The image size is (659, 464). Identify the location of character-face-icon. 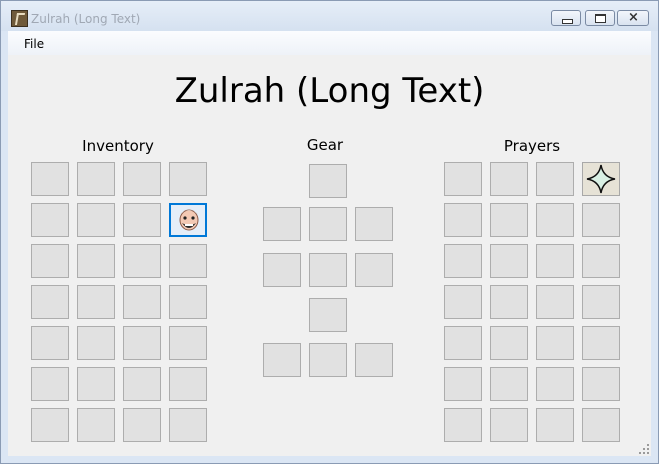
(189, 220).